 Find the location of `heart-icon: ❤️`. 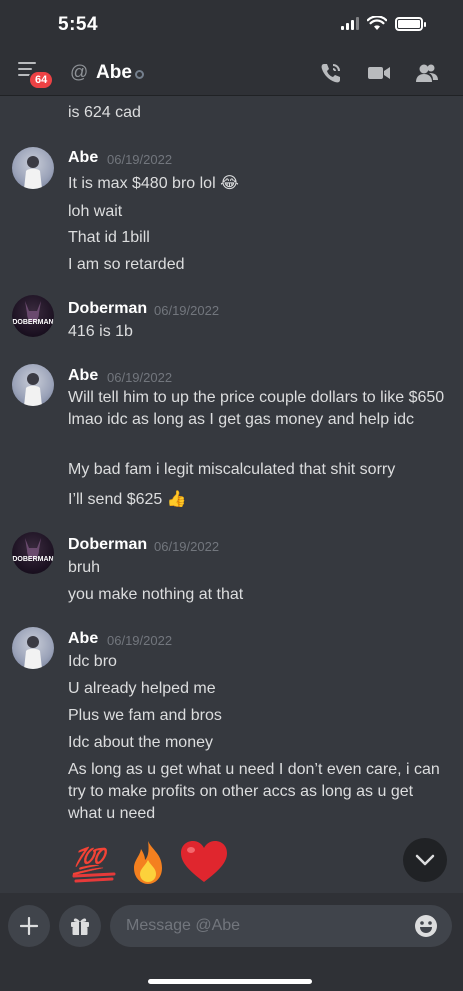

heart-icon: ❤️ is located at coordinates (202, 860).